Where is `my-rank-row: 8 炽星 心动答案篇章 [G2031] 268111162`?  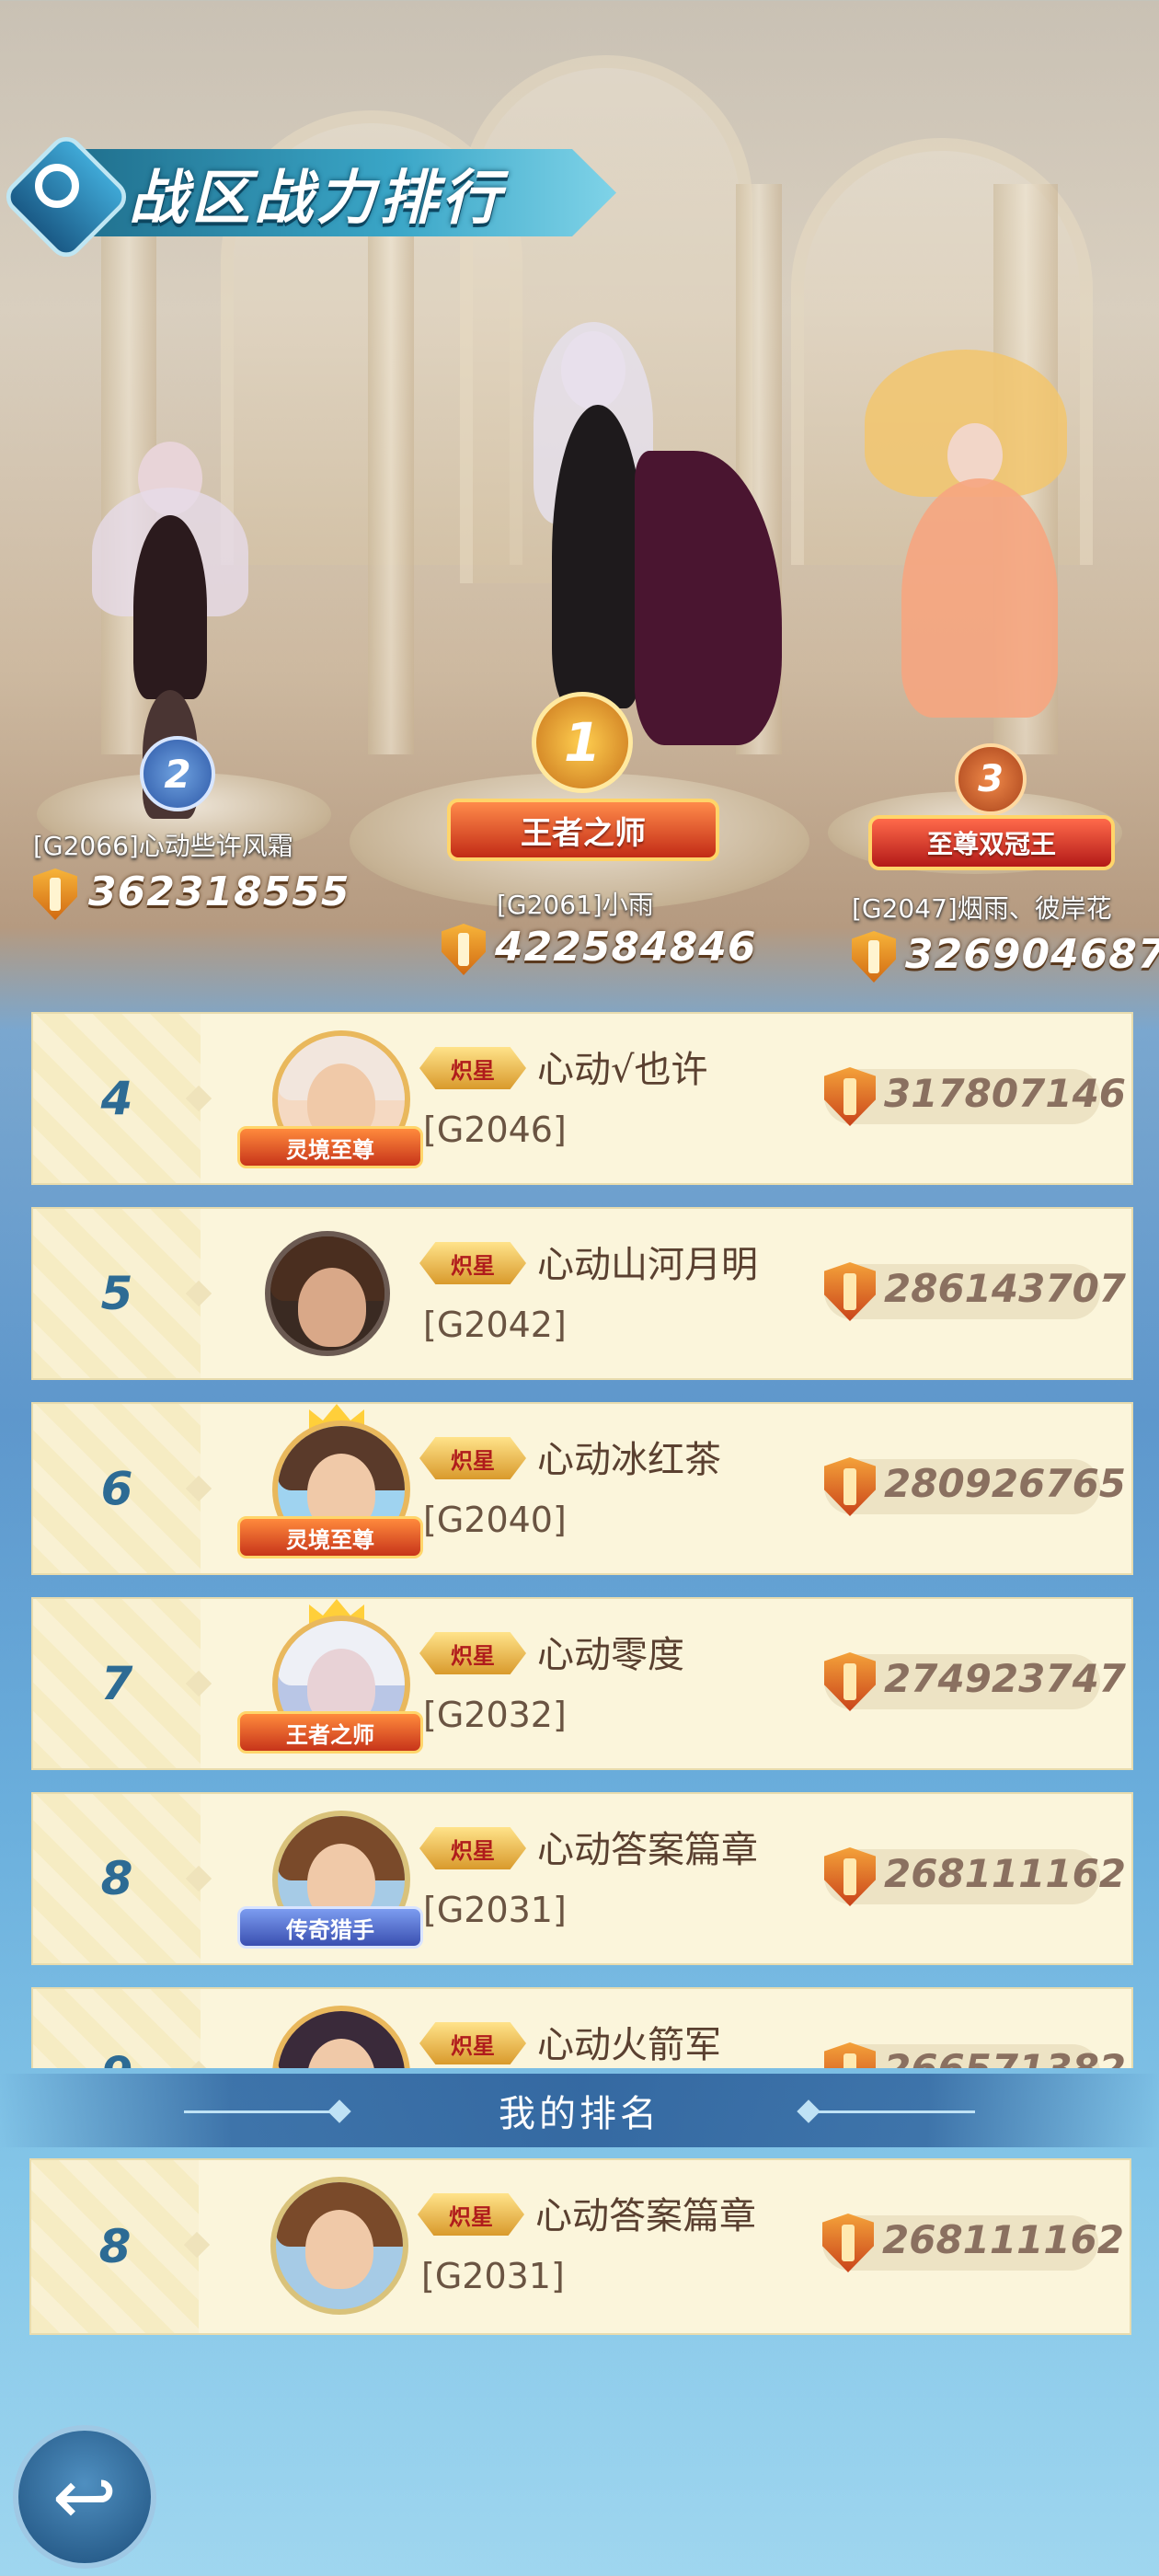 my-rank-row: 8 炽星 心动答案篇章 [G2031] 268111162 is located at coordinates (580, 2246).